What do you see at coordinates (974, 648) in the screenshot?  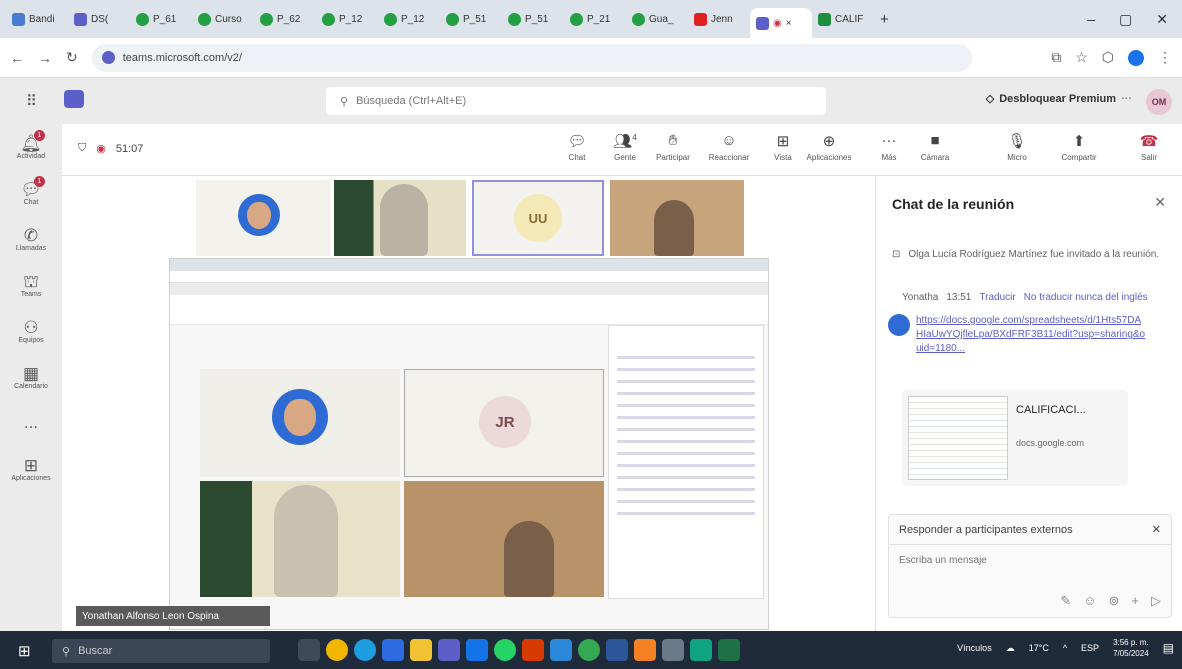 I see `tray-links-label: Vínculos` at bounding box center [974, 648].